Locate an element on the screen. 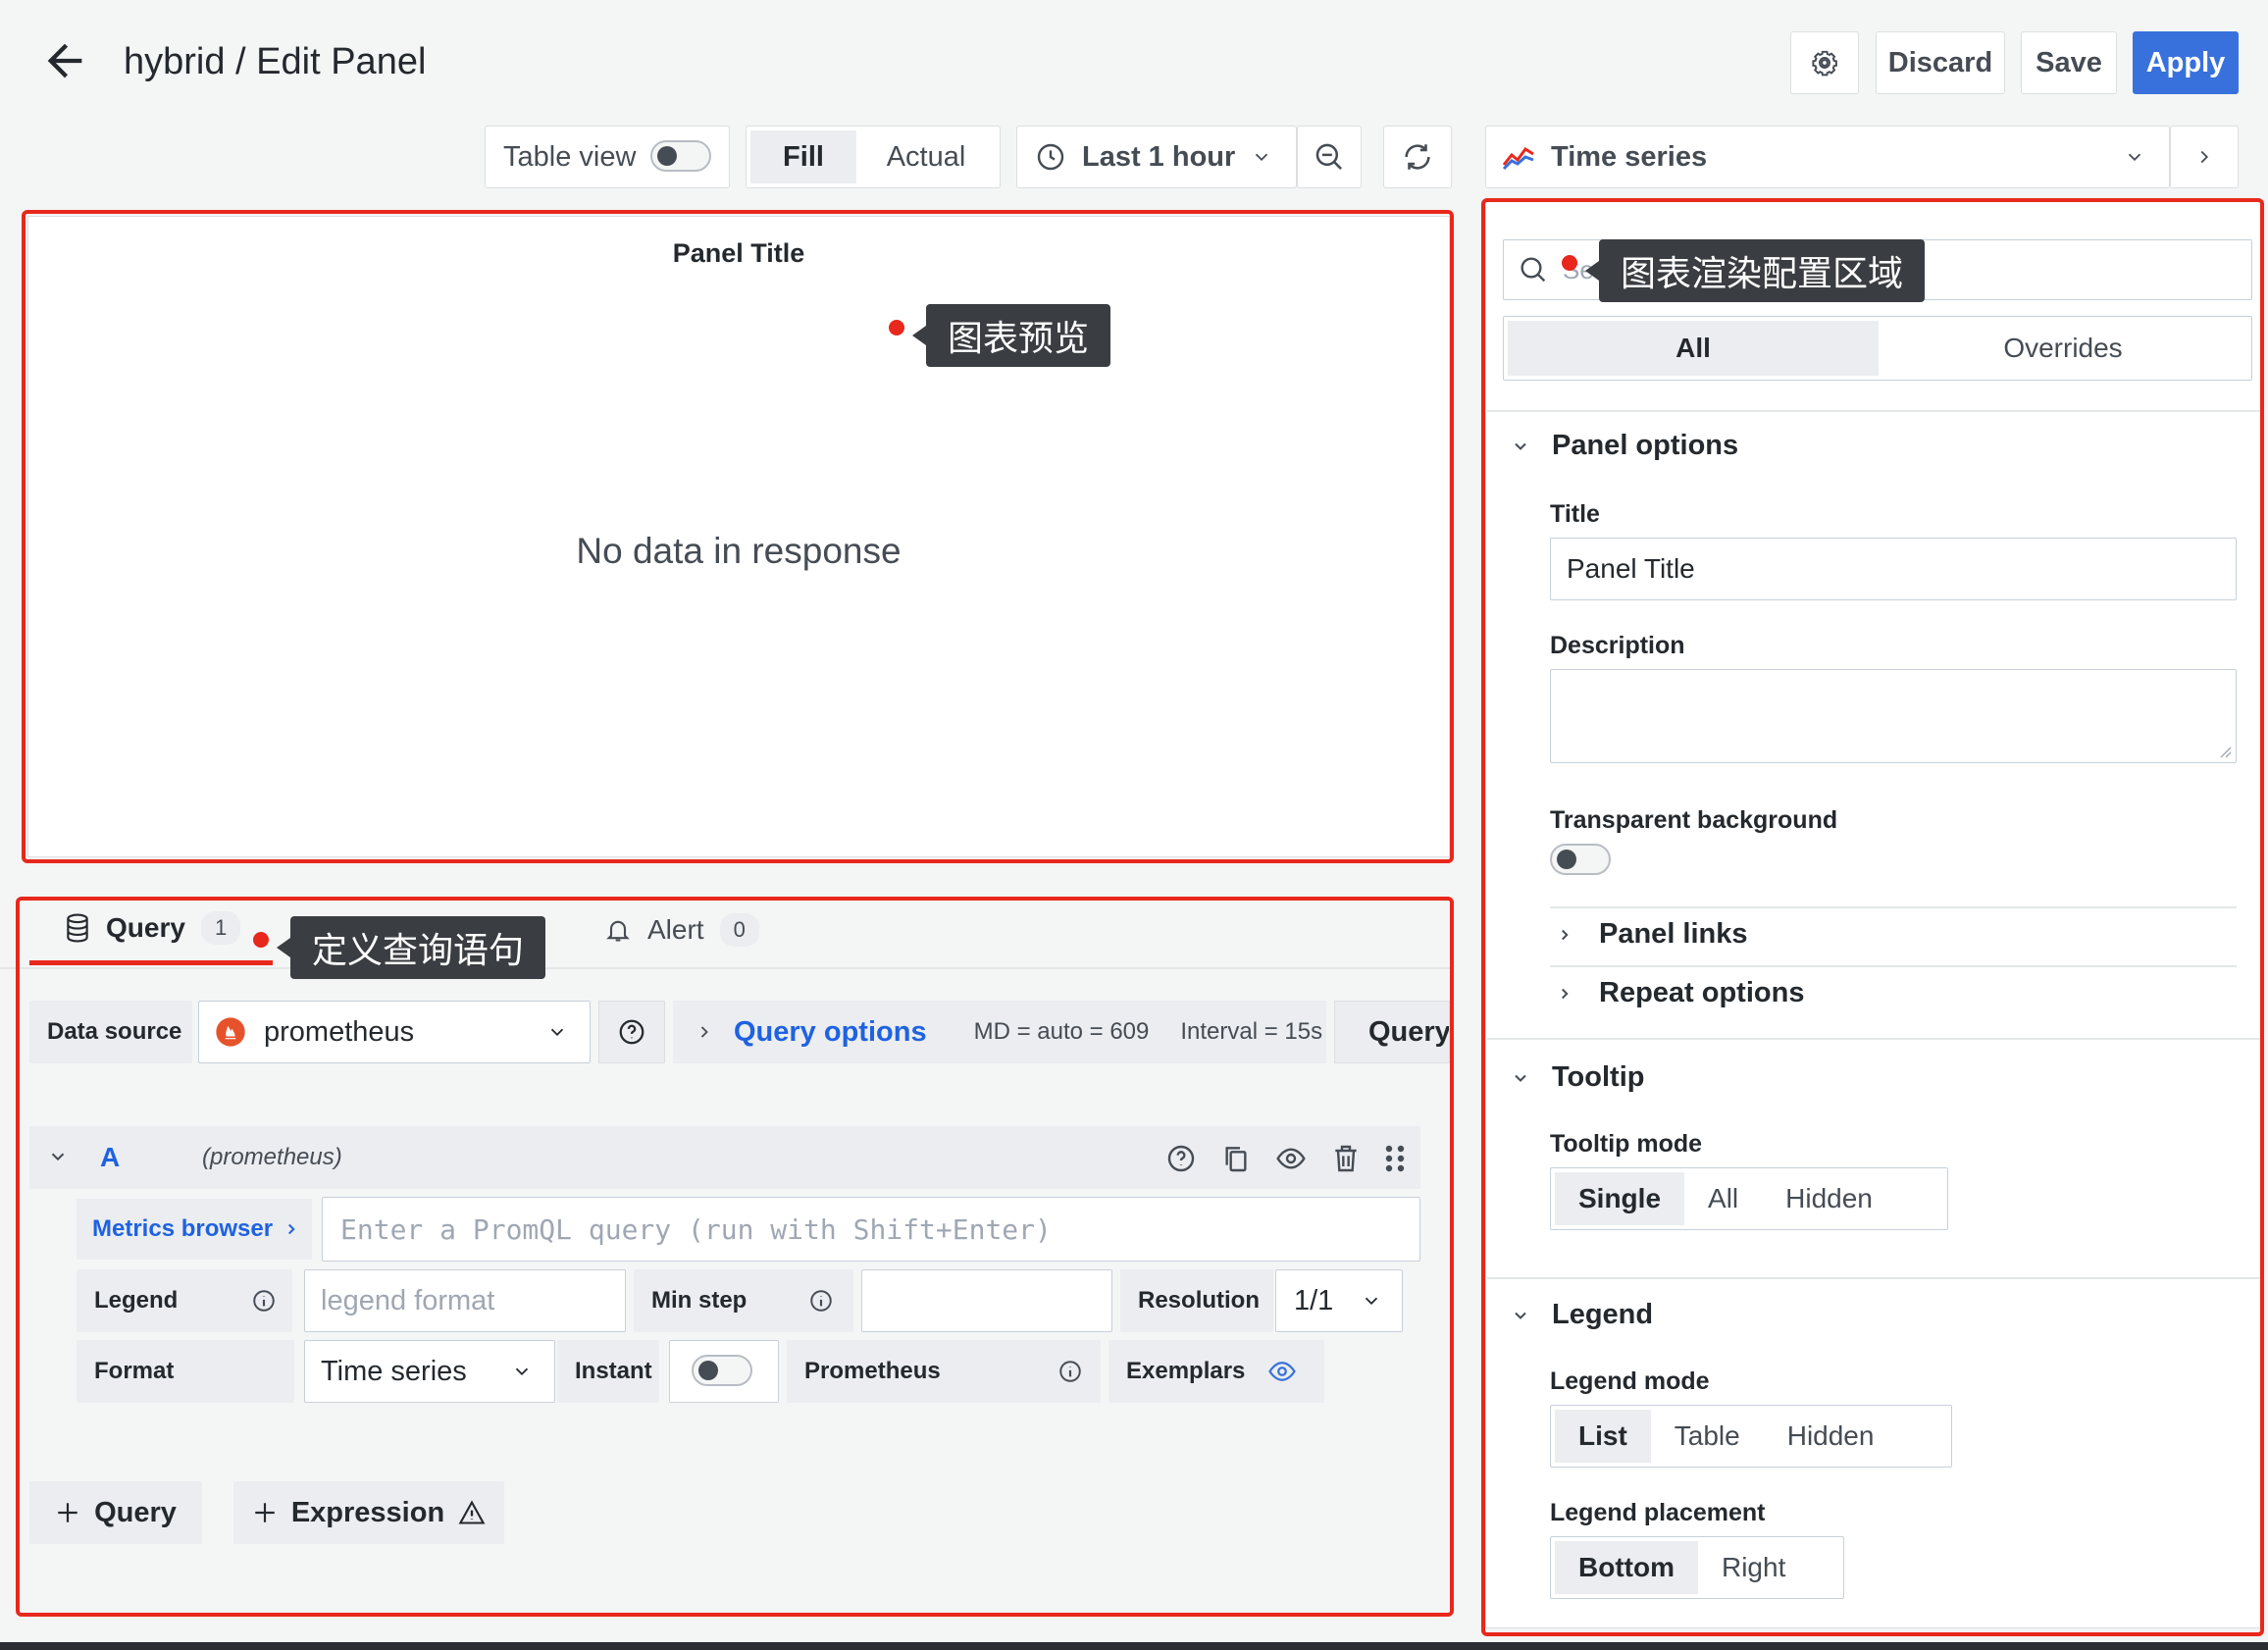  table-view-switch is located at coordinates (681, 156).